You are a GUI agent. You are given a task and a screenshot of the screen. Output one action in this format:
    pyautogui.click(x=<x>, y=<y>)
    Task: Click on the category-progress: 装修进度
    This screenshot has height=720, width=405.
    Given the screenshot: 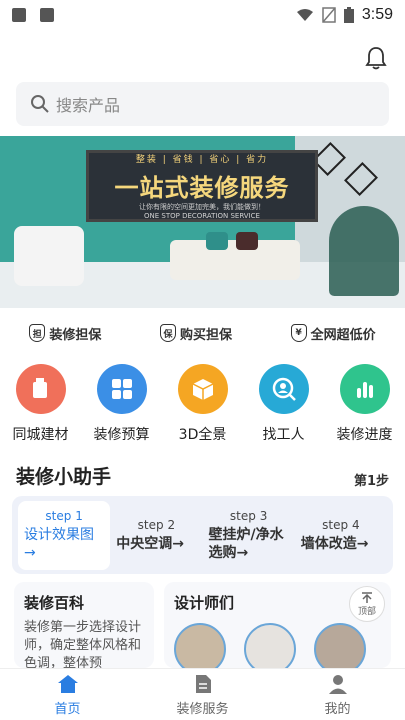 What is the action you would take?
    pyautogui.click(x=365, y=406)
    